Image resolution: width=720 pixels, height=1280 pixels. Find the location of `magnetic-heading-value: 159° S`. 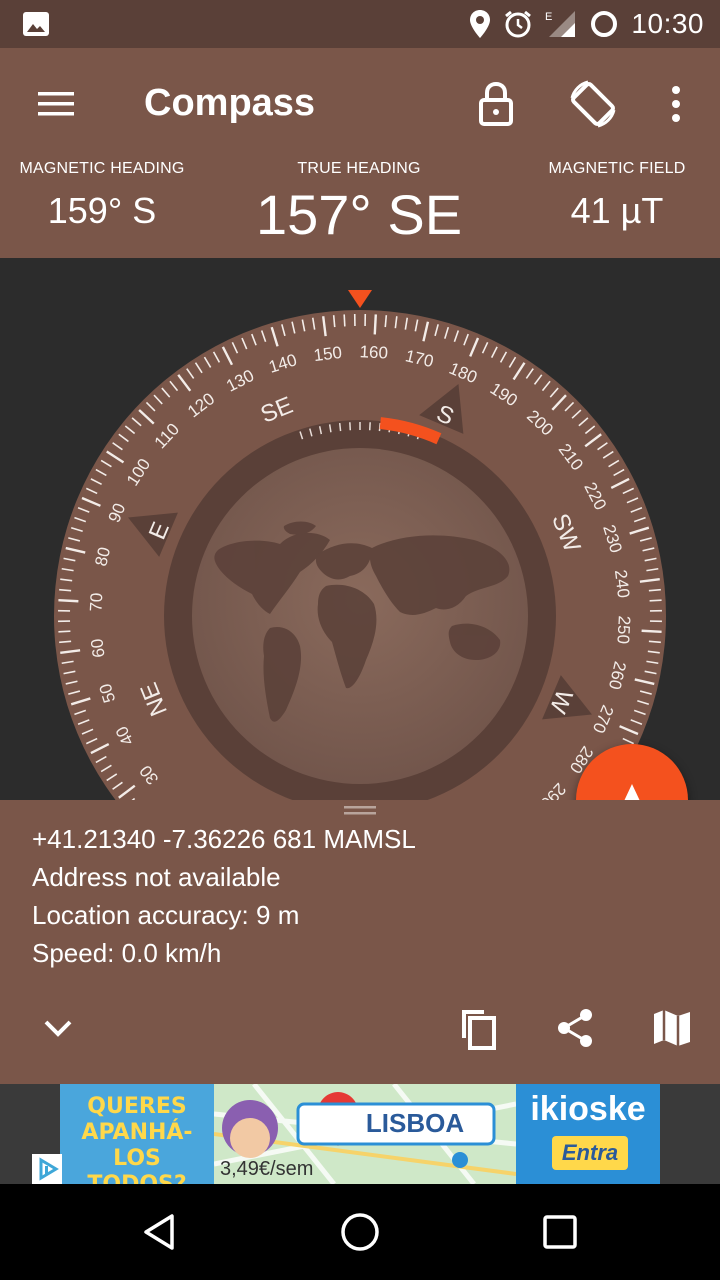

magnetic-heading-value: 159° S is located at coordinates (102, 210).